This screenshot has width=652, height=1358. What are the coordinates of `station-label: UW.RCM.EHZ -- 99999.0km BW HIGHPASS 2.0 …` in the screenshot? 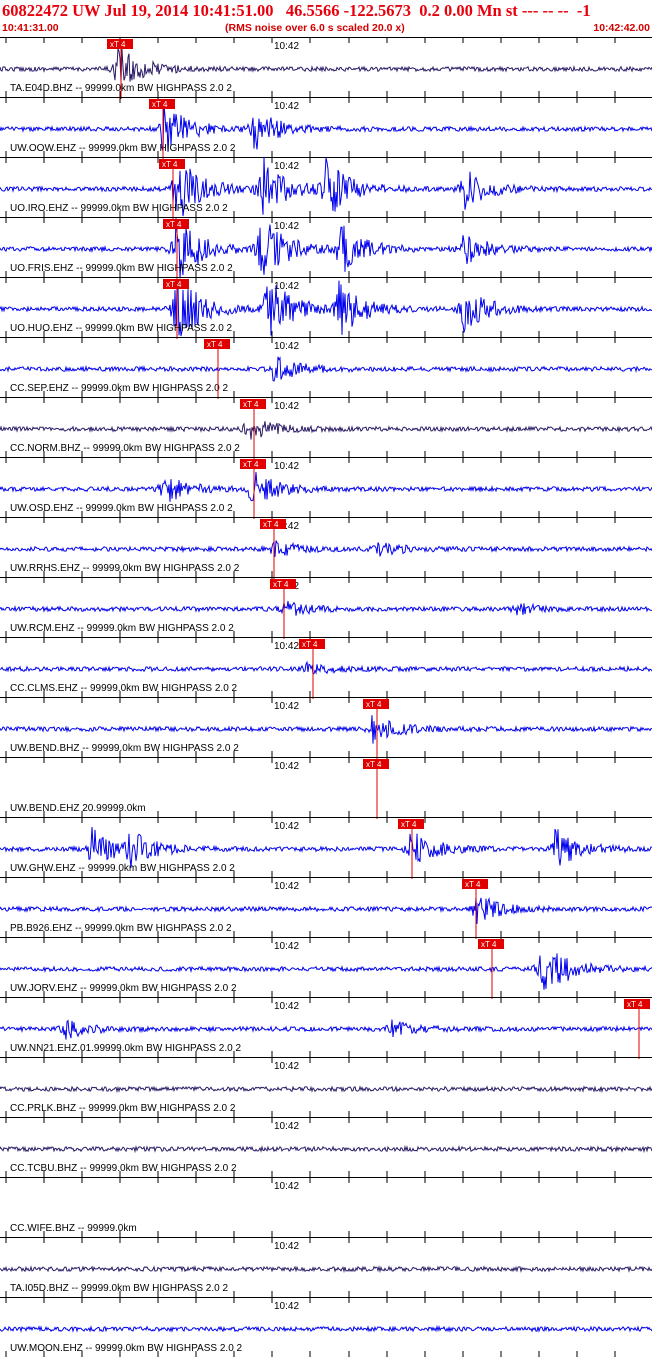 It's located at (122, 628).